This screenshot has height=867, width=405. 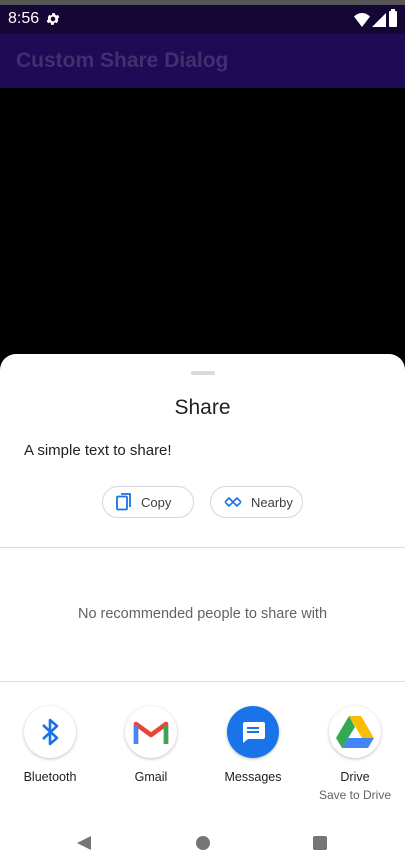 What do you see at coordinates (362, 20) in the screenshot?
I see `wifi-icon` at bounding box center [362, 20].